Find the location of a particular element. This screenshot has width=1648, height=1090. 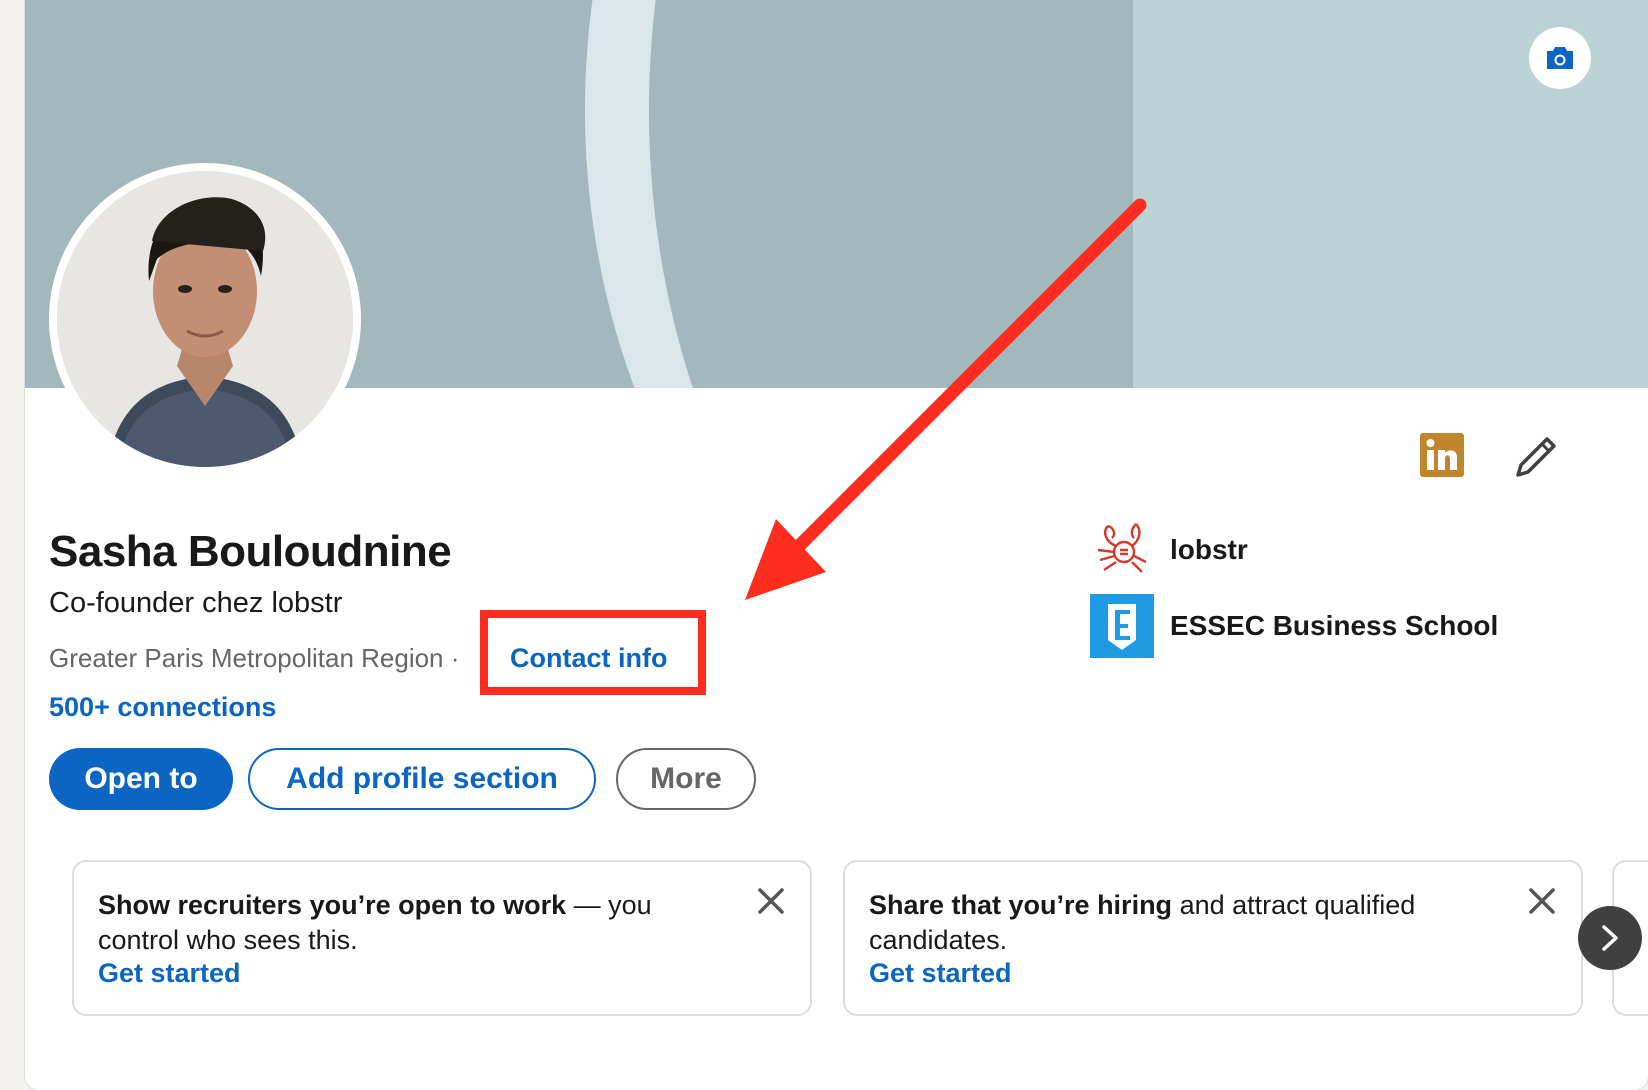

org-item-lobstr: lobstr is located at coordinates (1169, 550).